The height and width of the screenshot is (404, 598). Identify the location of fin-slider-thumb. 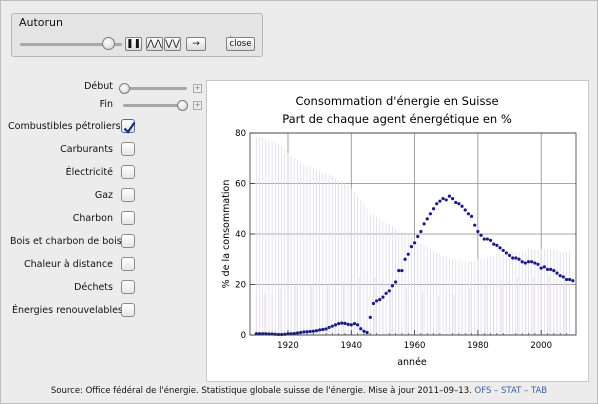
(182, 105).